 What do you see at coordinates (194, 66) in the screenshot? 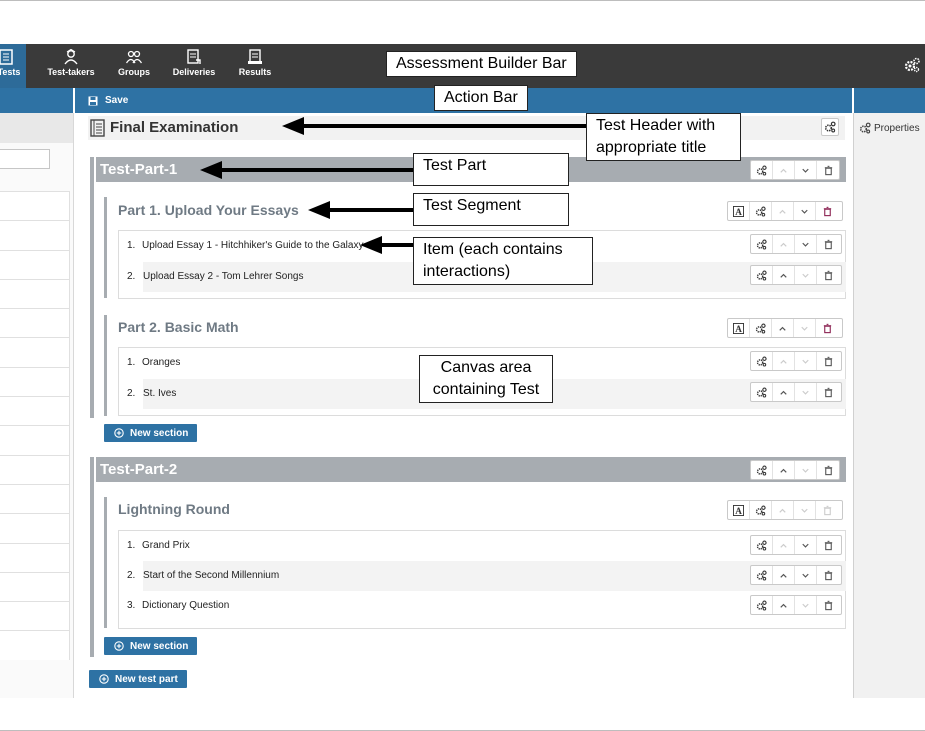
I see `nav-deliveries: Deliveries` at bounding box center [194, 66].